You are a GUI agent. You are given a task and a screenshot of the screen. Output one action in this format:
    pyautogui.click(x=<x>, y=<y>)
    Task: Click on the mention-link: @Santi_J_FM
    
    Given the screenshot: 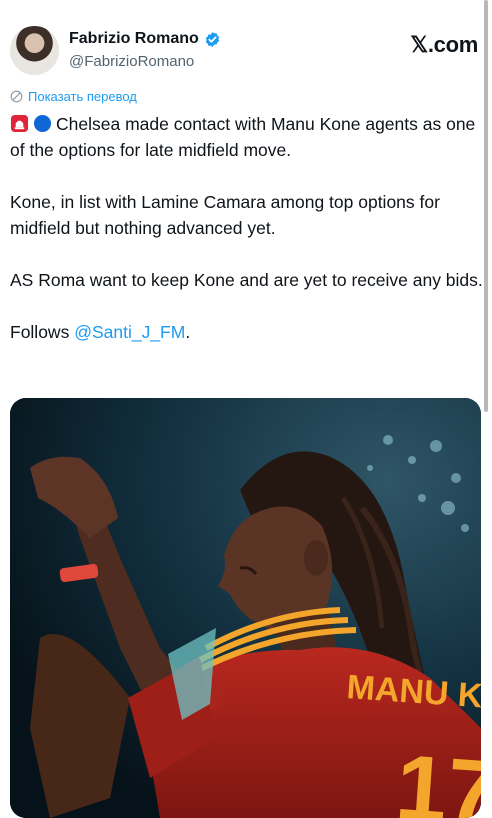 What is the action you would take?
    pyautogui.click(x=129, y=332)
    